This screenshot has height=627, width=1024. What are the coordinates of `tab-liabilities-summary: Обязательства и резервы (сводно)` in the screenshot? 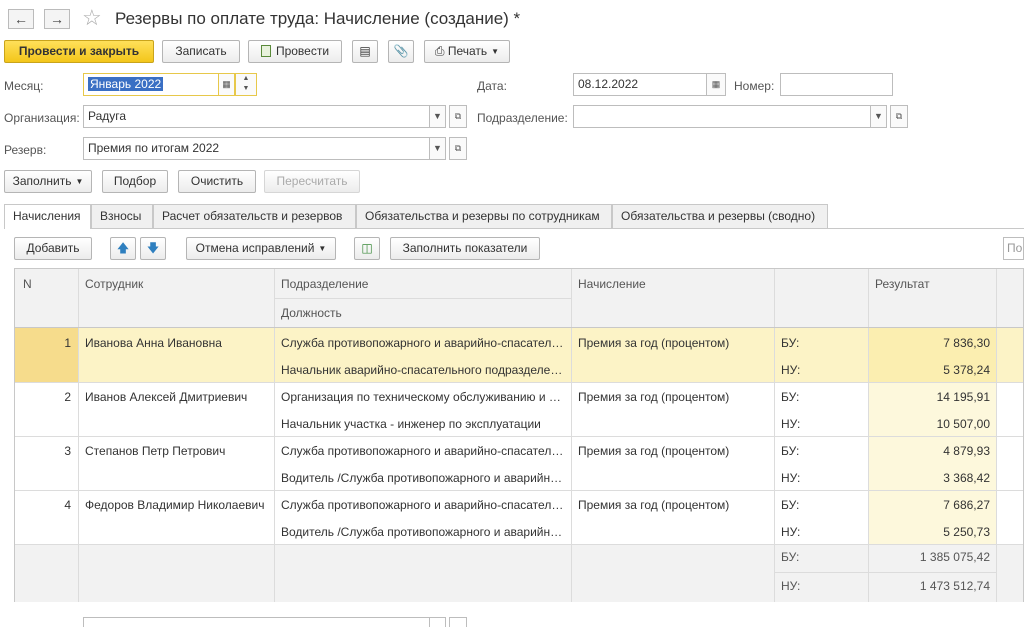 It's located at (720, 216).